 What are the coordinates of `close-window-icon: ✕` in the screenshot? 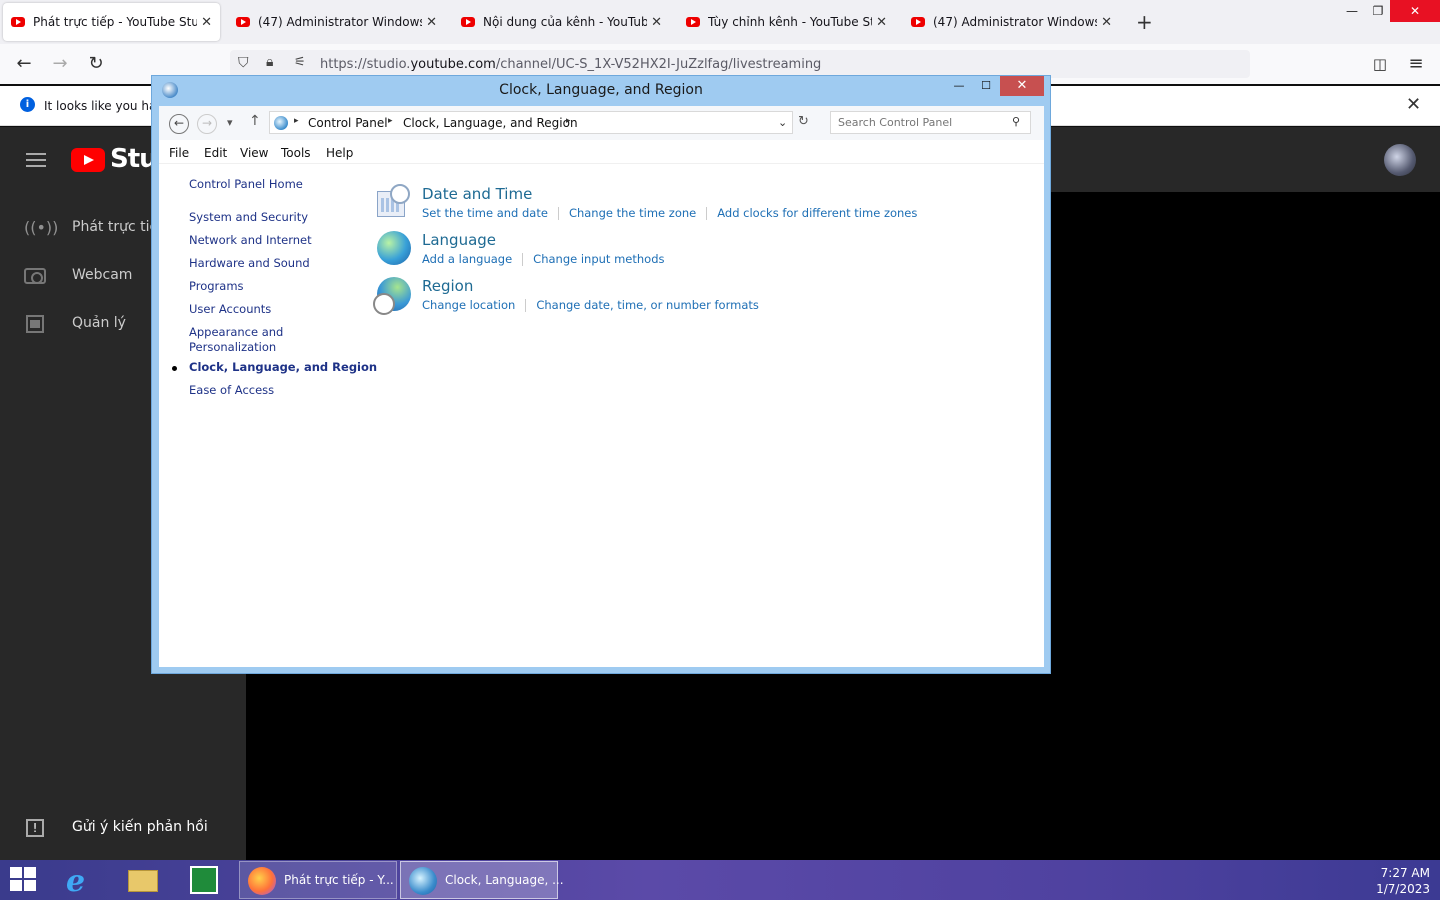 It's located at (1415, 11).